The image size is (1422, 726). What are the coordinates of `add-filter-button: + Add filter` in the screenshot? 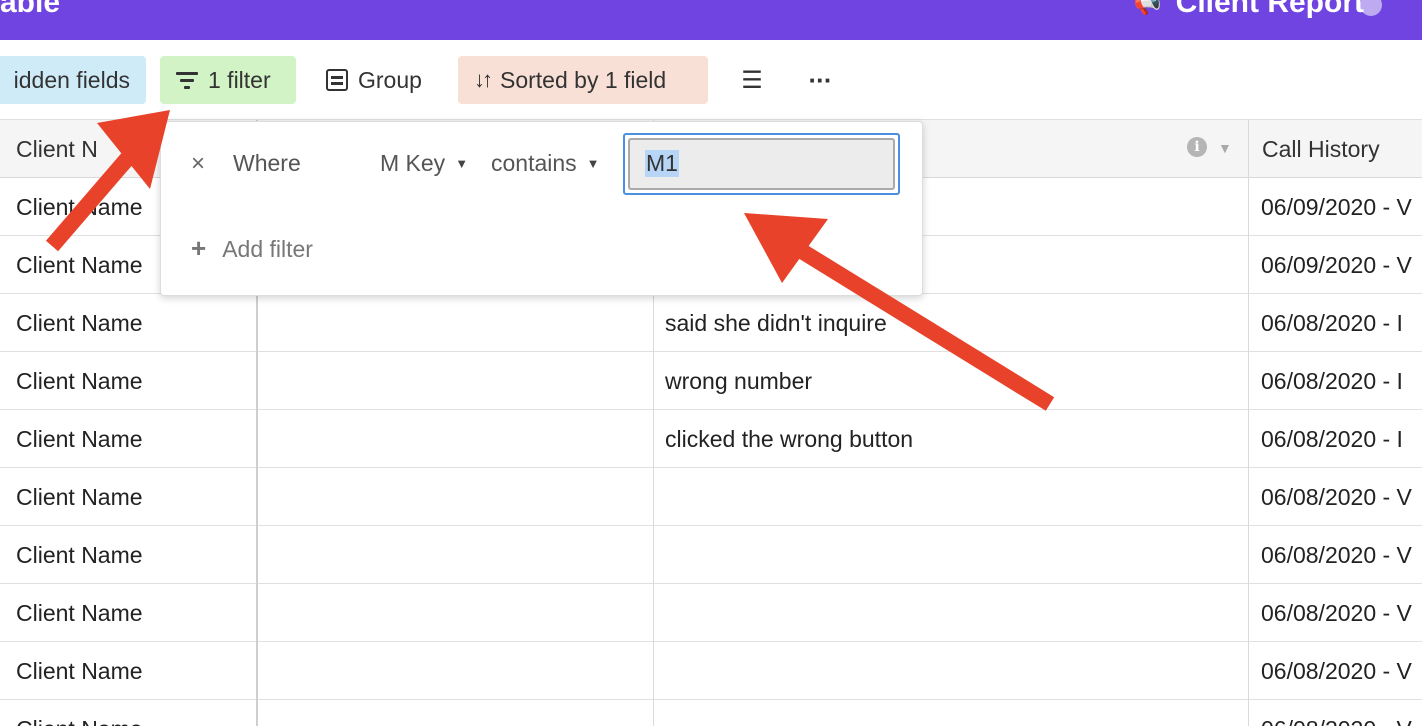 It's located at (252, 248).